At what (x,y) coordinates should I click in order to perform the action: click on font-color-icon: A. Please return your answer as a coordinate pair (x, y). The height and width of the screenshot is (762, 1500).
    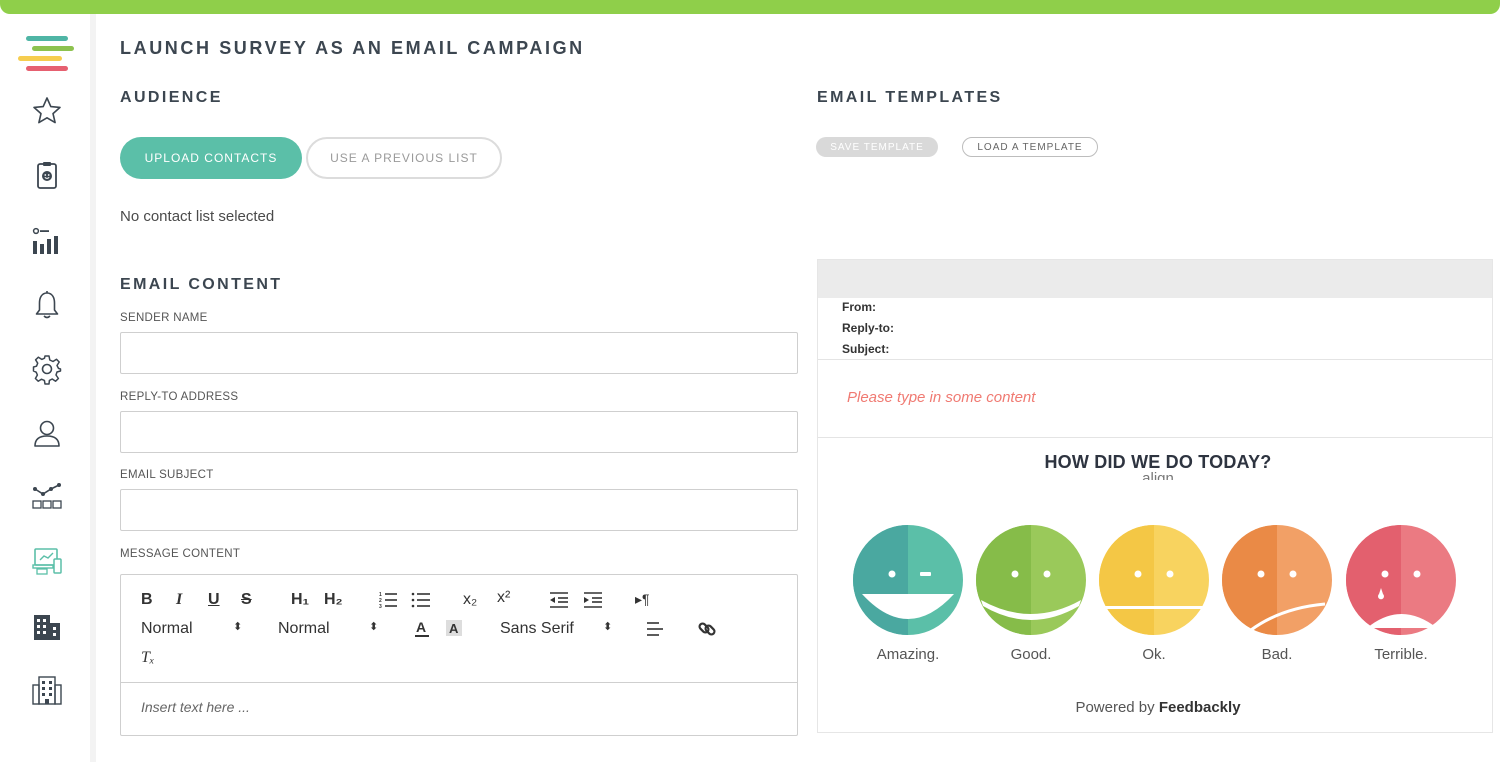
    Looking at the image, I should click on (422, 631).